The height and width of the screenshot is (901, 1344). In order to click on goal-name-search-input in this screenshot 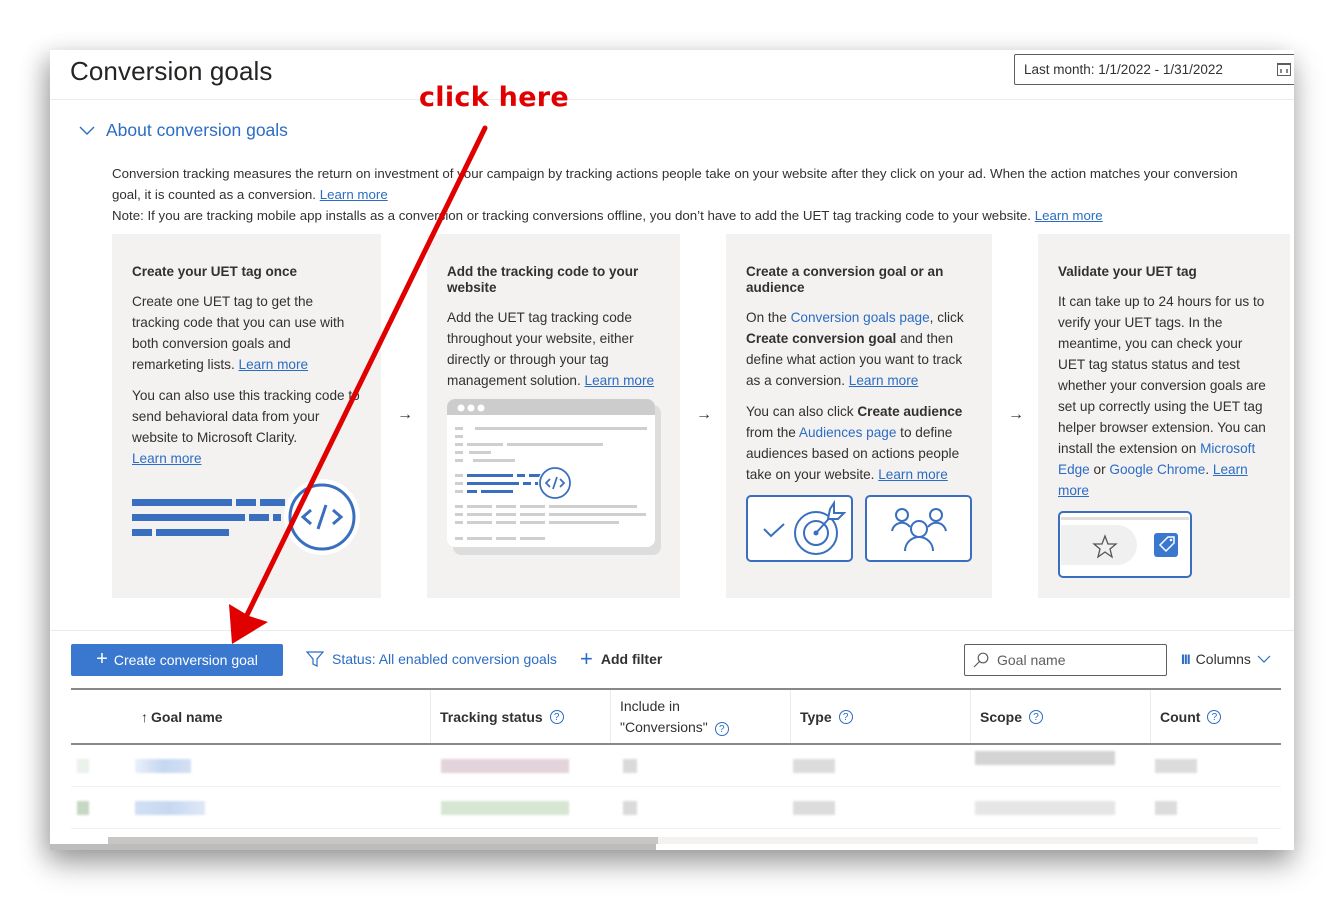, I will do `click(1077, 660)`.